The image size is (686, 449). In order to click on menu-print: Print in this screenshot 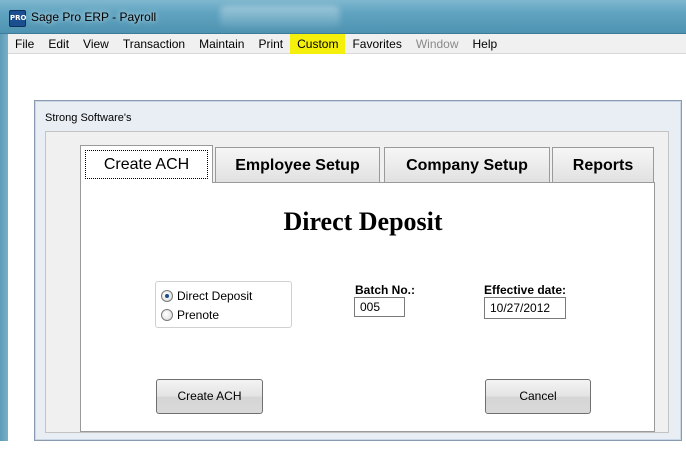, I will do `click(270, 44)`.